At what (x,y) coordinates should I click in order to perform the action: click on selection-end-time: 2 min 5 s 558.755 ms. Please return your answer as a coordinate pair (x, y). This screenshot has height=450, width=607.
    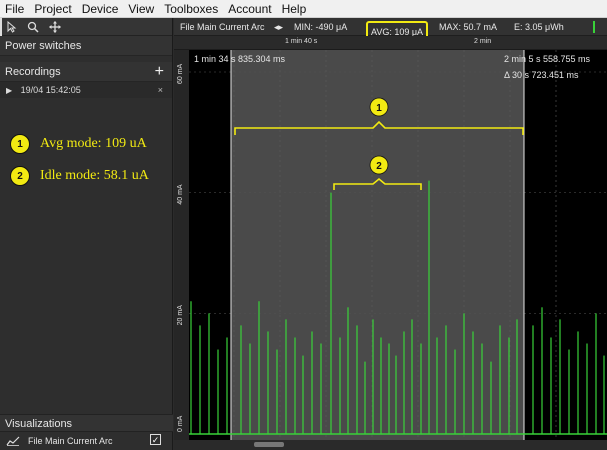
    Looking at the image, I should click on (547, 59).